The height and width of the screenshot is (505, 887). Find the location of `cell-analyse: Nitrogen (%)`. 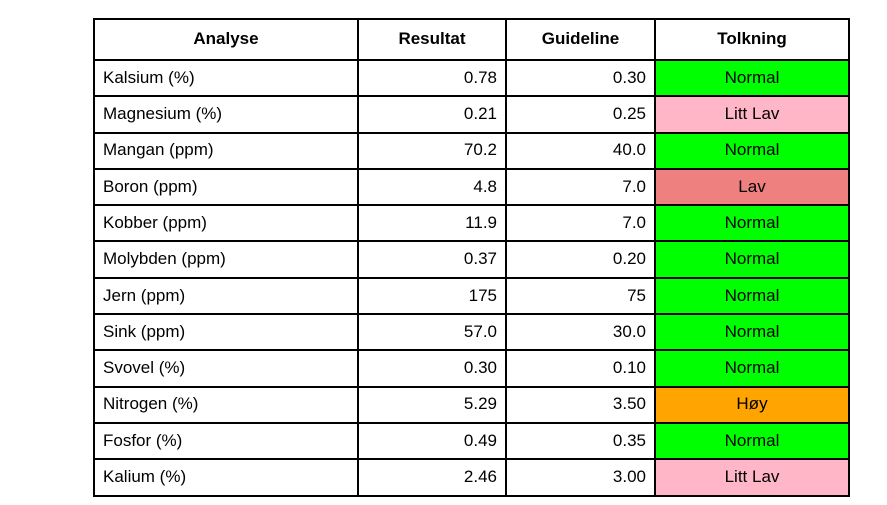

cell-analyse: Nitrogen (%) is located at coordinates (226, 404).